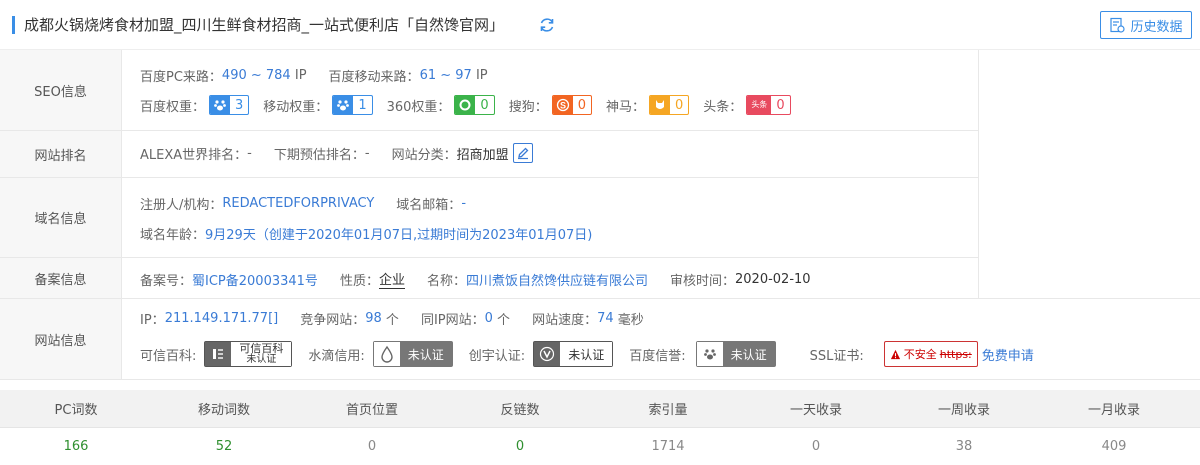  Describe the element at coordinates (816, 446) in the screenshot. I see `stats-value-day-indexed: 0` at that location.